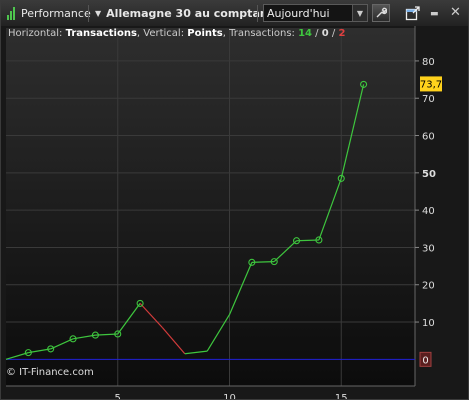 Image resolution: width=469 pixels, height=400 pixels. What do you see at coordinates (98, 13) in the screenshot?
I see `dropdown-arrow-icon: ▼` at bounding box center [98, 13].